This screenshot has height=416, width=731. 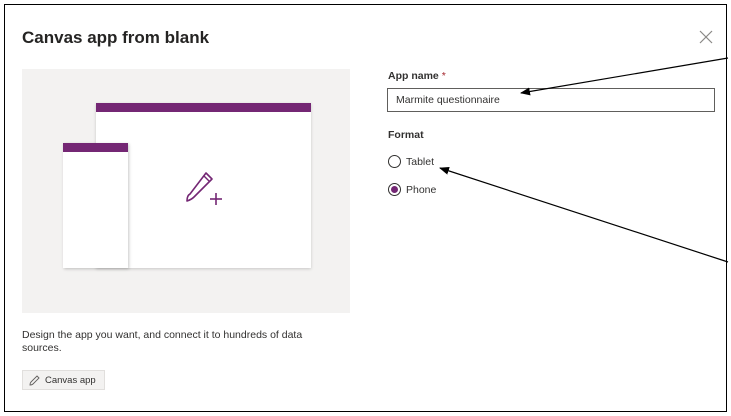 I want to click on arrow-to-tablet, so click(x=584, y=214).